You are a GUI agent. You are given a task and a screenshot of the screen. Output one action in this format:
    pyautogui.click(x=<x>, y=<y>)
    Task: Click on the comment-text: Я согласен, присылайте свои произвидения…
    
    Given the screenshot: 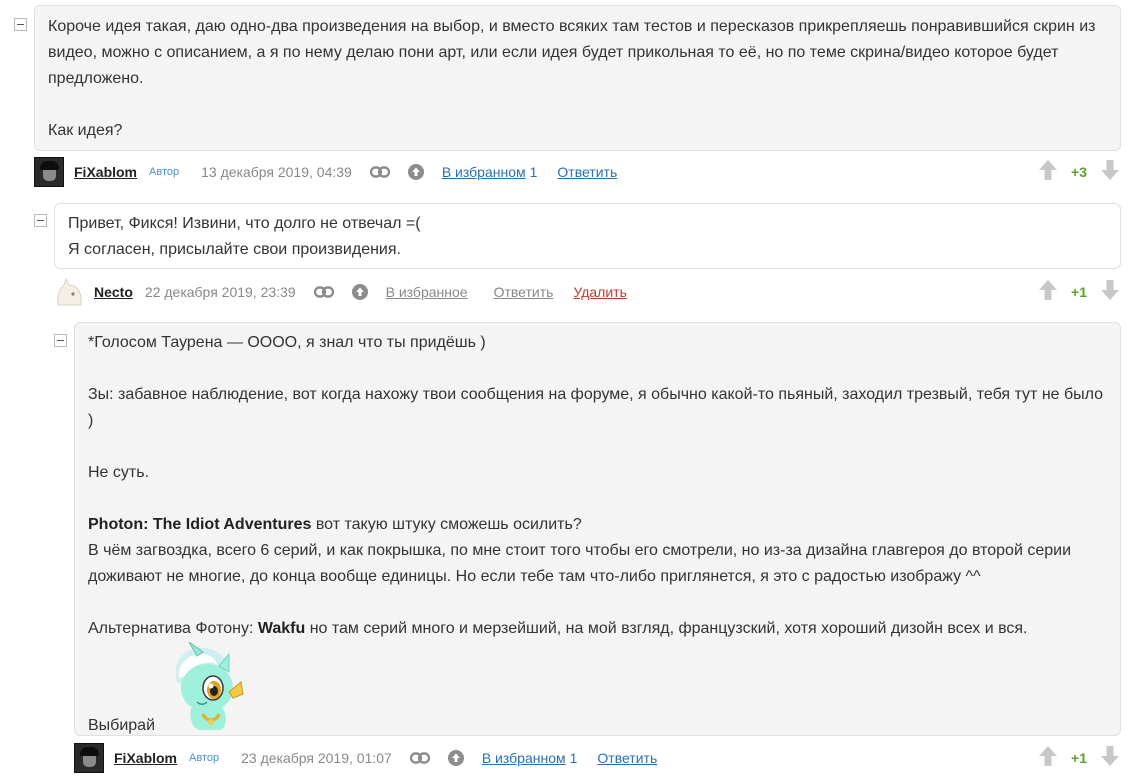 What is the action you would take?
    pyautogui.click(x=234, y=249)
    